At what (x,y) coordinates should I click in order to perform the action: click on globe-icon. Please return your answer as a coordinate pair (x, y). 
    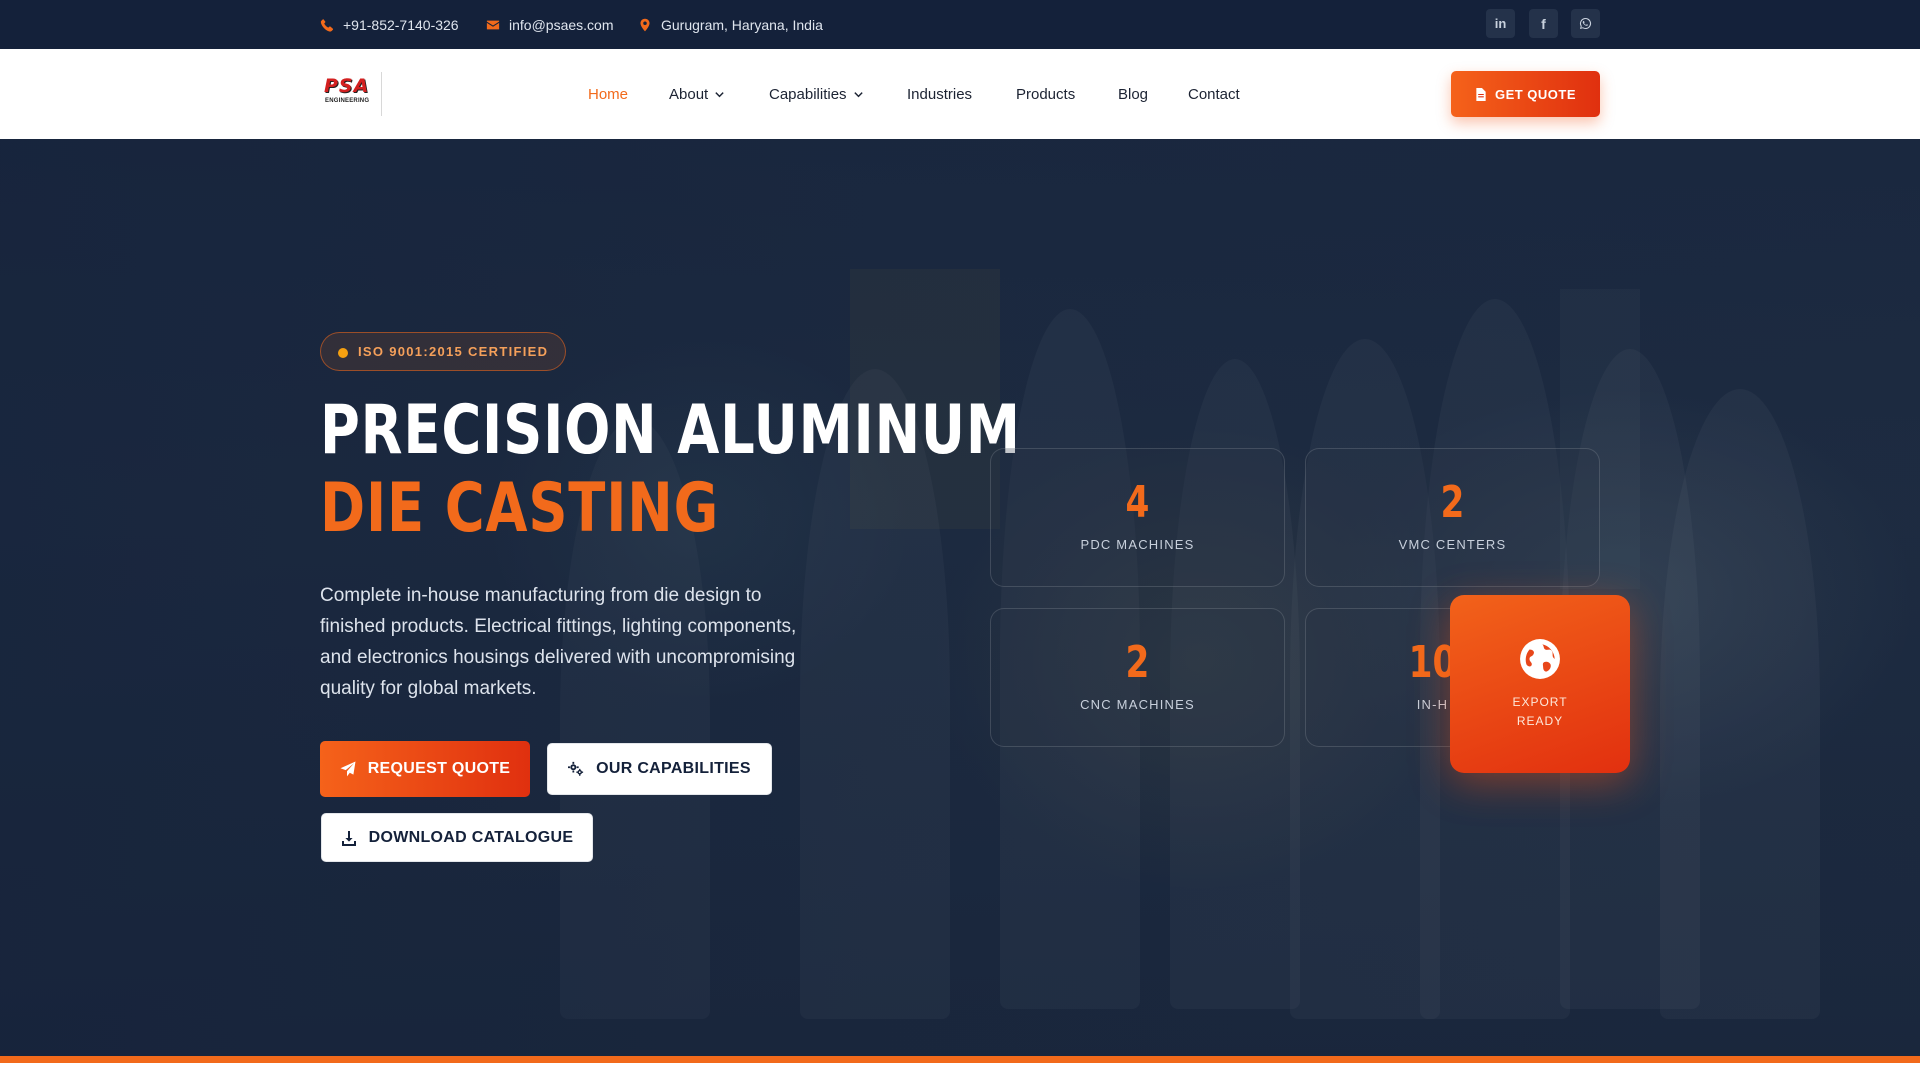
    Looking at the image, I should click on (1540, 659).